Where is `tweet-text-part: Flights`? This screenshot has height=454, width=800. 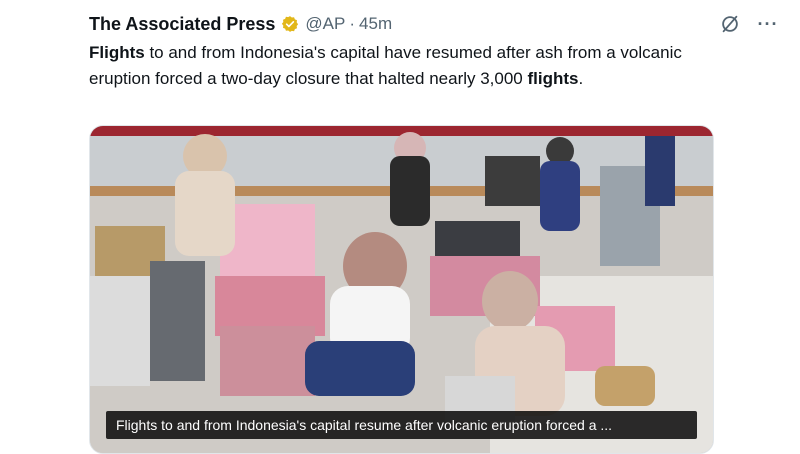 tweet-text-part: Flights is located at coordinates (117, 52).